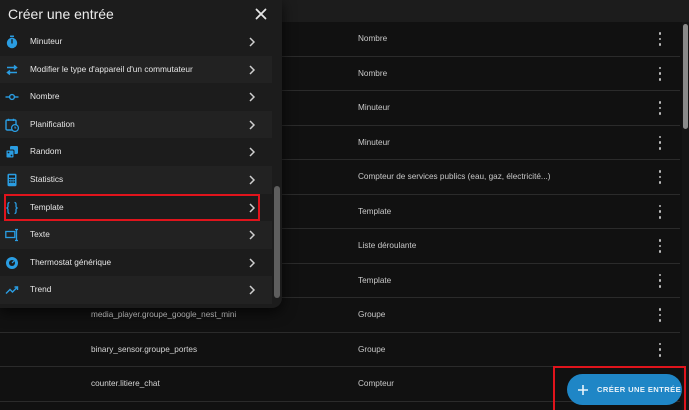 This screenshot has height=410, width=689. I want to click on table-row: binary_sensor.groupe_portes Groupe, so click(340, 350).